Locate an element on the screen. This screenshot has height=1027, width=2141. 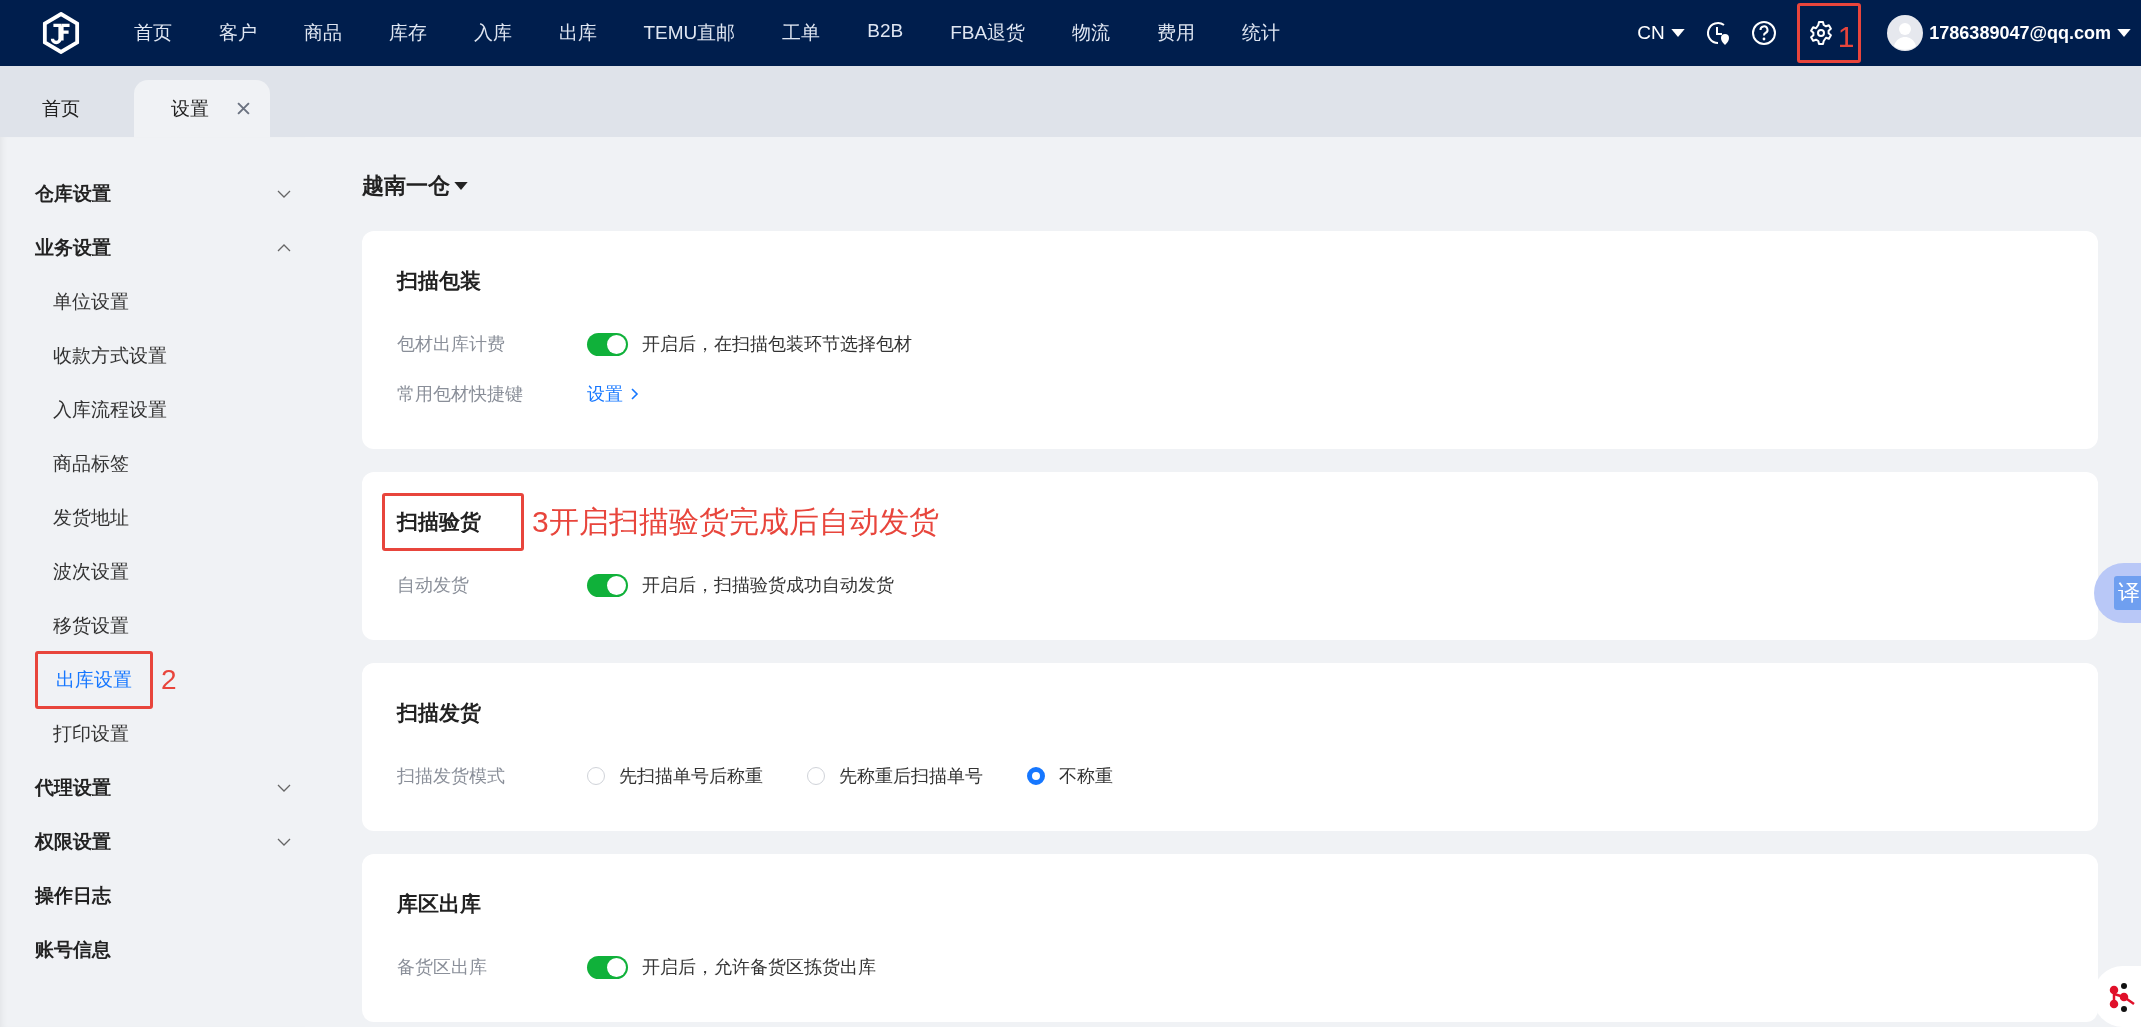
language-dropdown: CN is located at coordinates (1661, 33).